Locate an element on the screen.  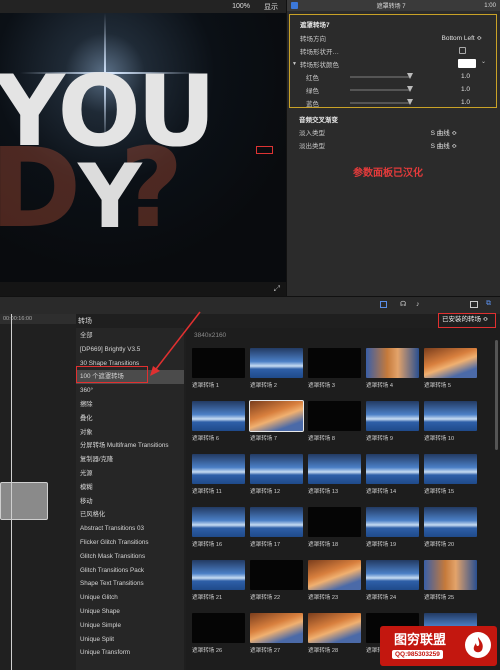
selected-category-highlight is located at coordinates (112, 374).